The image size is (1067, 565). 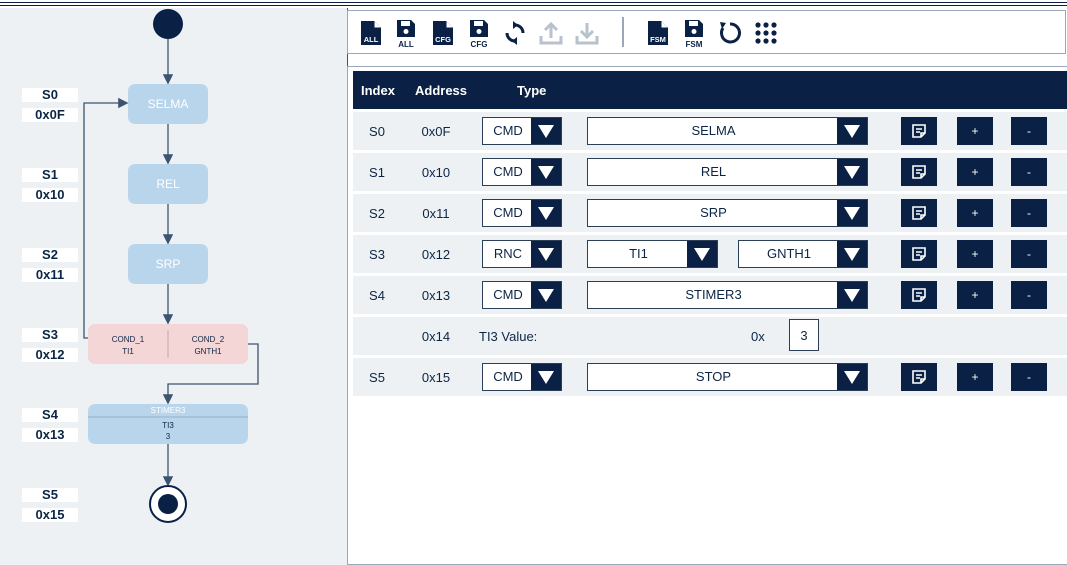 I want to click on type-select-value: RNC, so click(x=508, y=253).